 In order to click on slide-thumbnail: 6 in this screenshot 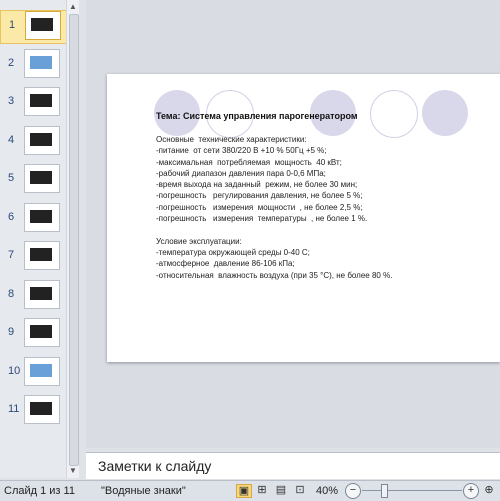, I will do `click(33, 218)`.